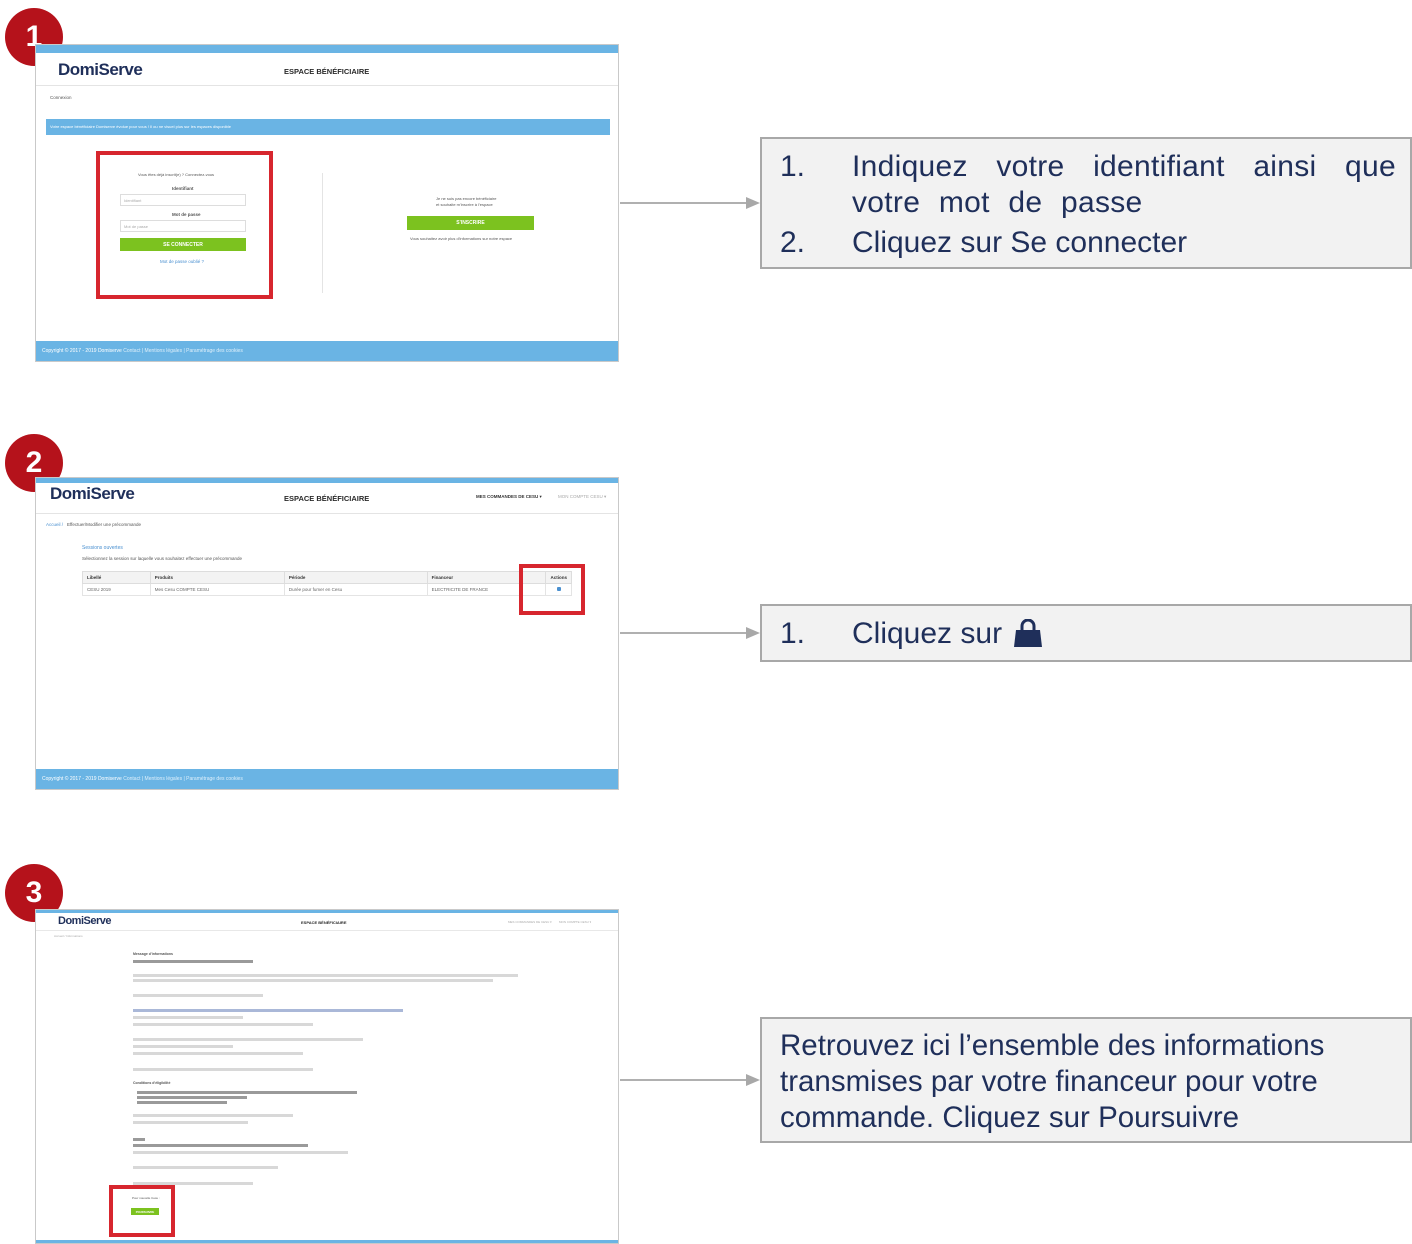 This screenshot has width=1412, height=1244. Describe the element at coordinates (61, 97) in the screenshot. I see `breadcrumb: Connexion` at that location.